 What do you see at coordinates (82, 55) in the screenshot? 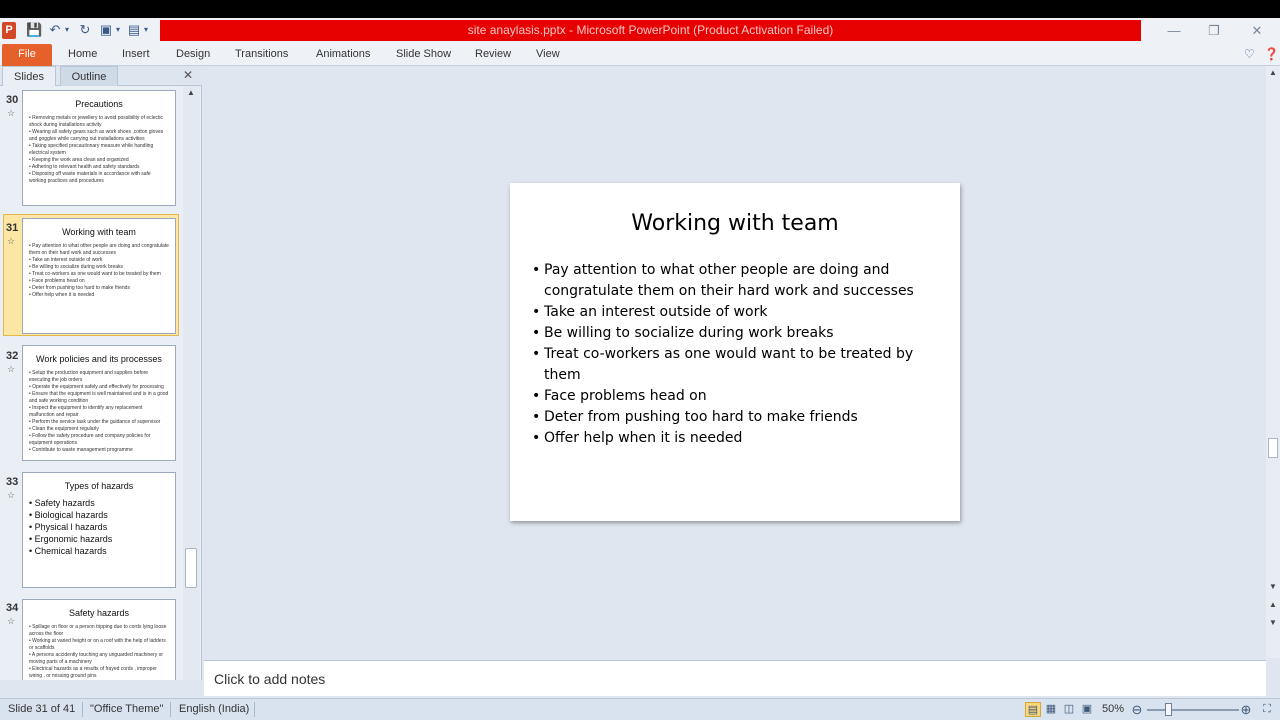
I see `tab-home: Home` at bounding box center [82, 55].